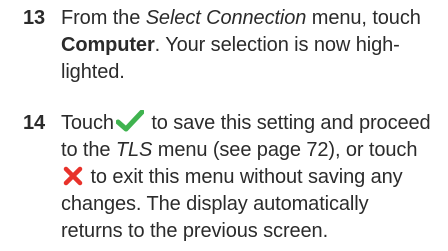  Describe the element at coordinates (88, 150) in the screenshot. I see `text-run: to the` at that location.